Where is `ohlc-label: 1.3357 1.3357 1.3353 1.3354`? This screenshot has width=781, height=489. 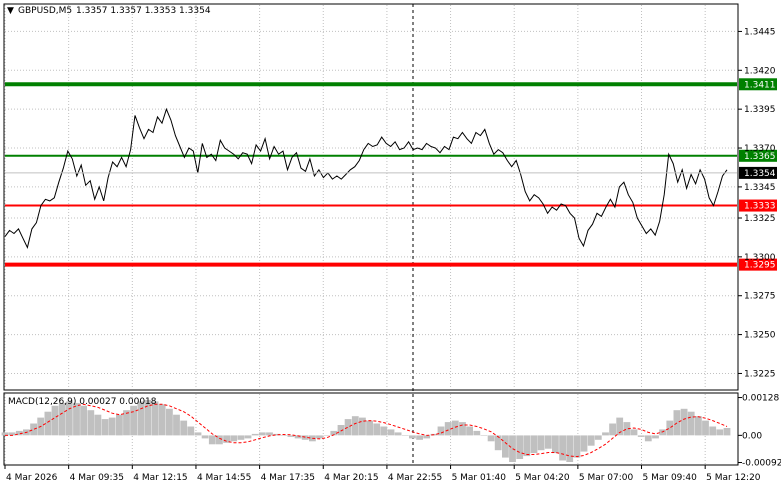
ohlc-label: 1.3357 1.3357 1.3353 1.3354 is located at coordinates (143, 11).